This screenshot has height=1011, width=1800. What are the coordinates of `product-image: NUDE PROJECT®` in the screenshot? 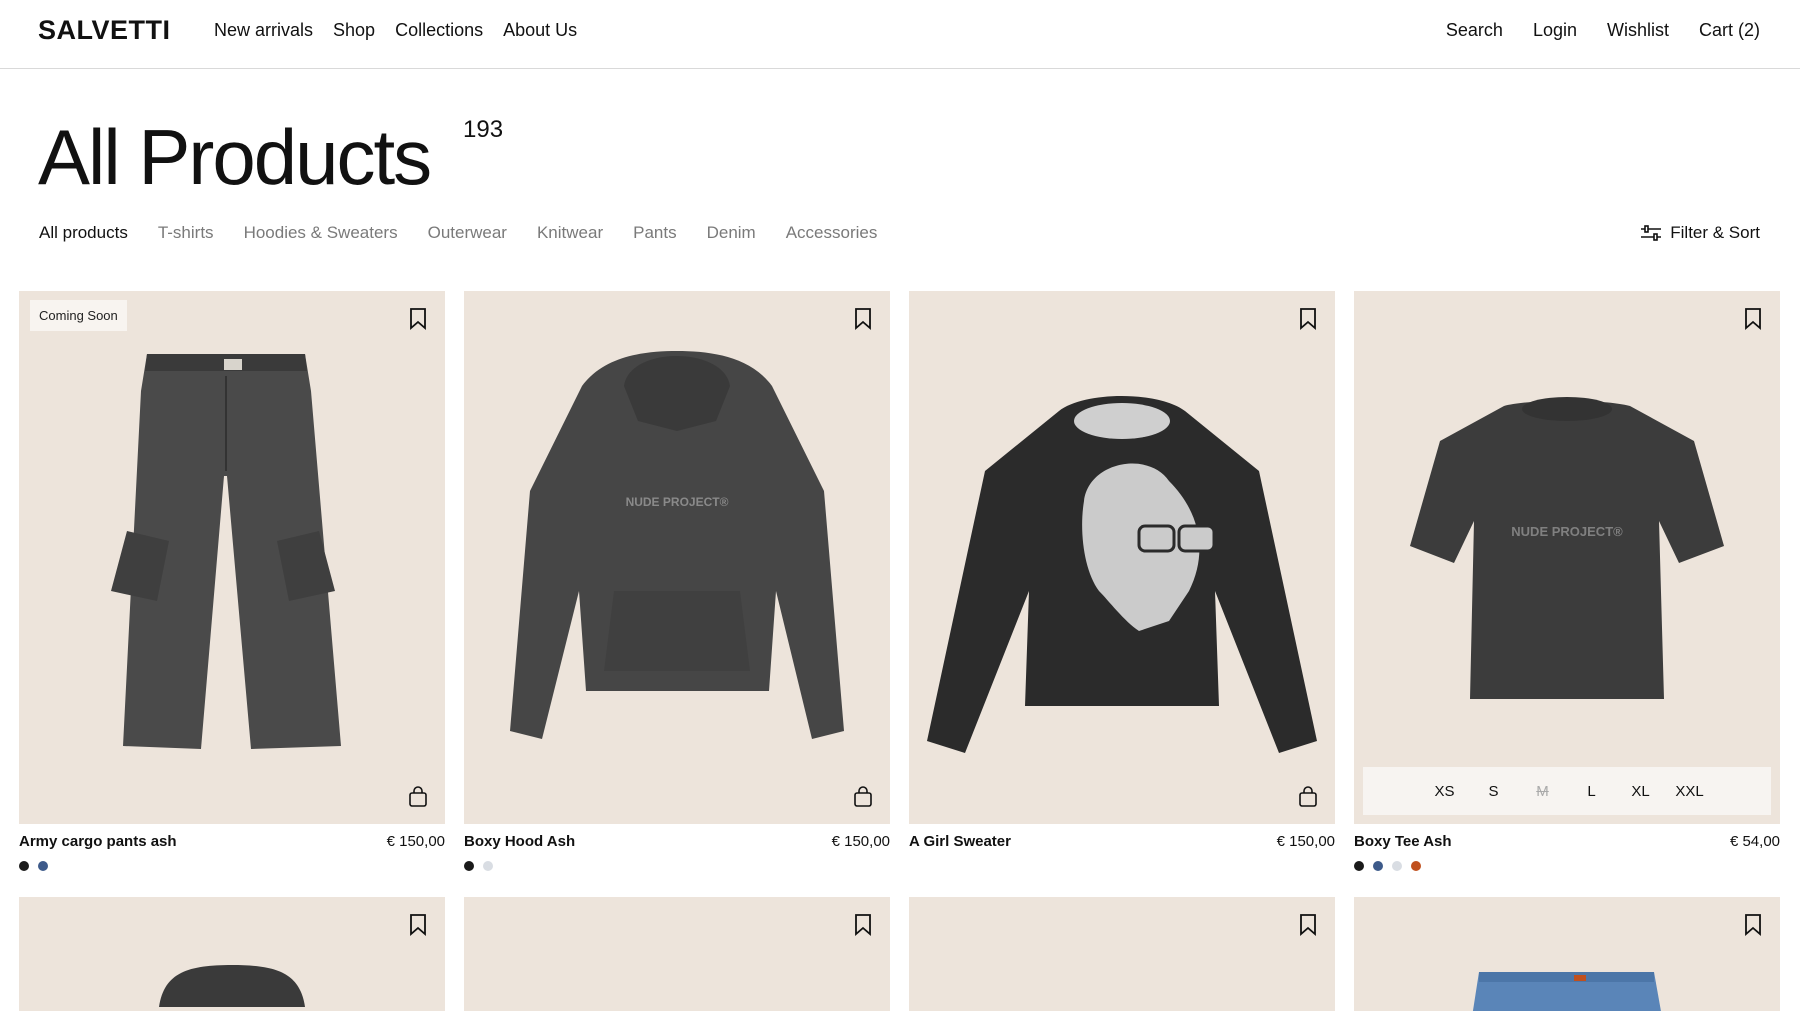 It's located at (677, 557).